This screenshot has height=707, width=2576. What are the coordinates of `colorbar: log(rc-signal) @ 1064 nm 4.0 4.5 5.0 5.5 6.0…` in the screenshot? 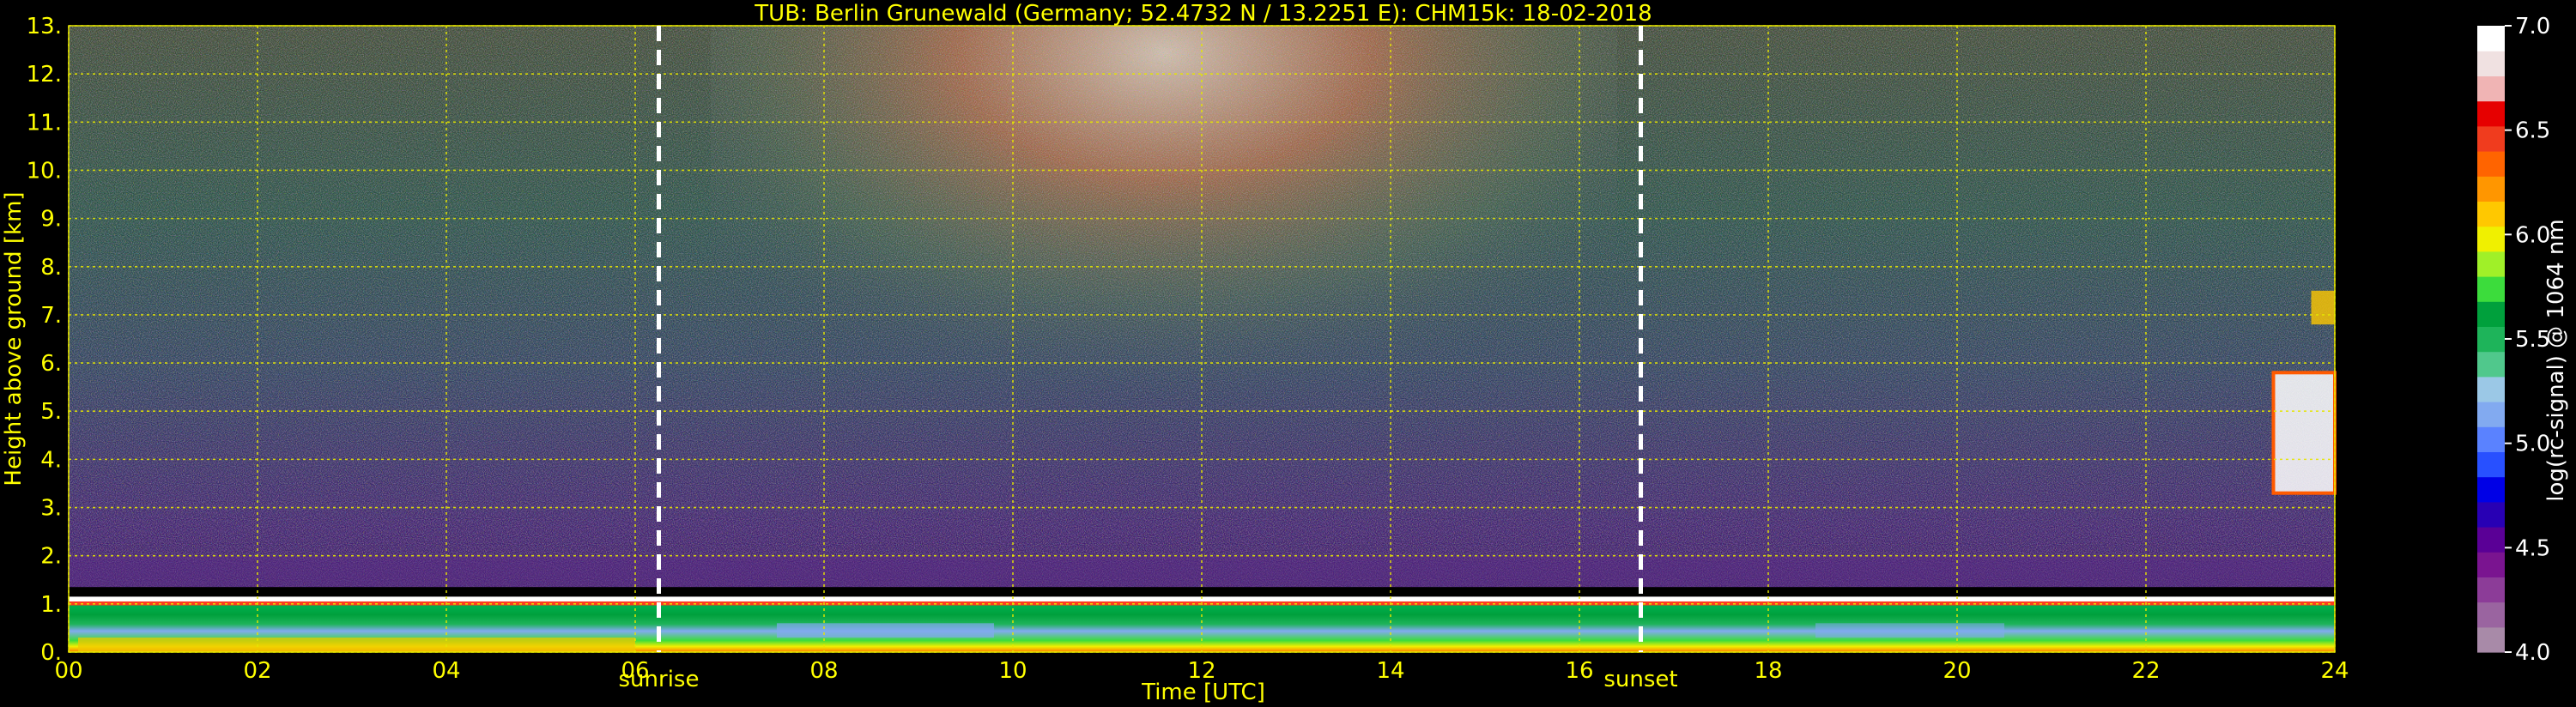 It's located at (2523, 340).